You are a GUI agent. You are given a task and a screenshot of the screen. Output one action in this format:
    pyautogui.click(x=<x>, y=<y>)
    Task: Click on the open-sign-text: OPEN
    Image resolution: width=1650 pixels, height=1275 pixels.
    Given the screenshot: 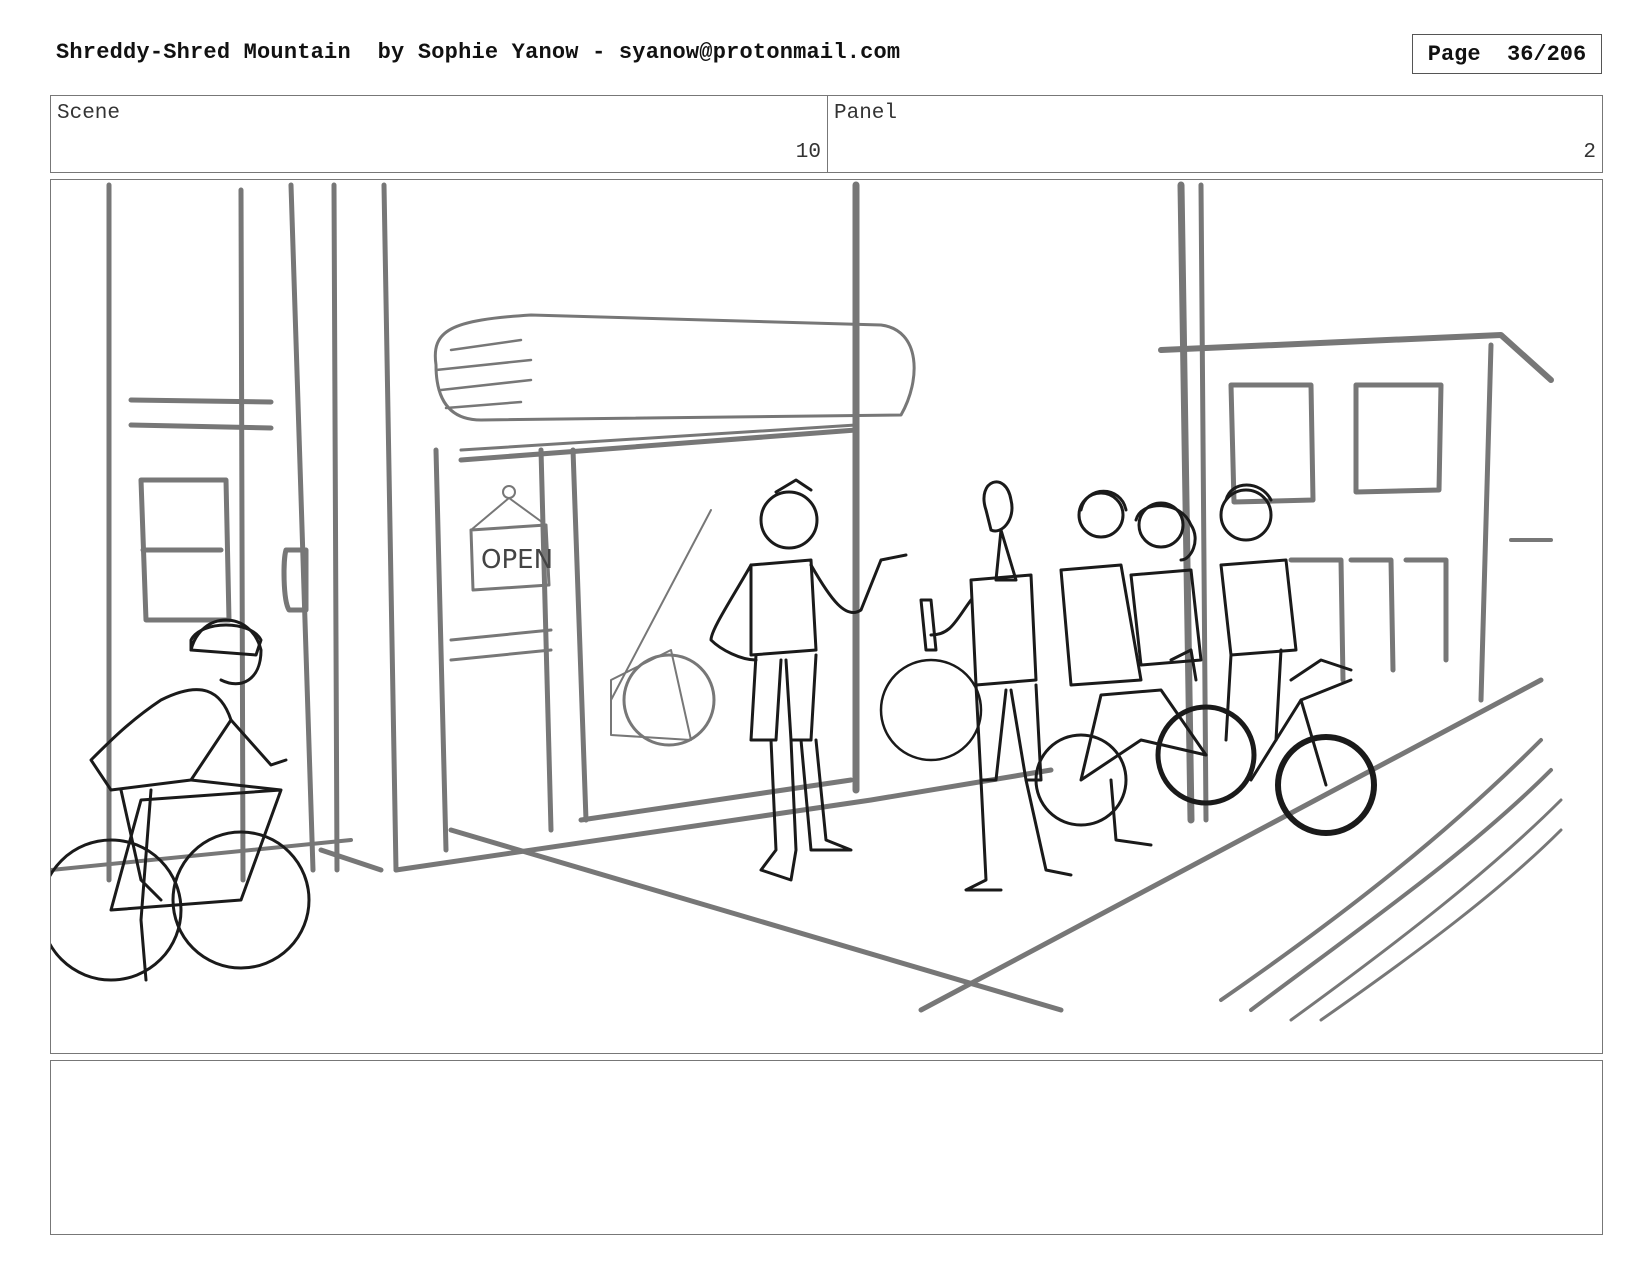 What is the action you would take?
    pyautogui.click(x=517, y=560)
    